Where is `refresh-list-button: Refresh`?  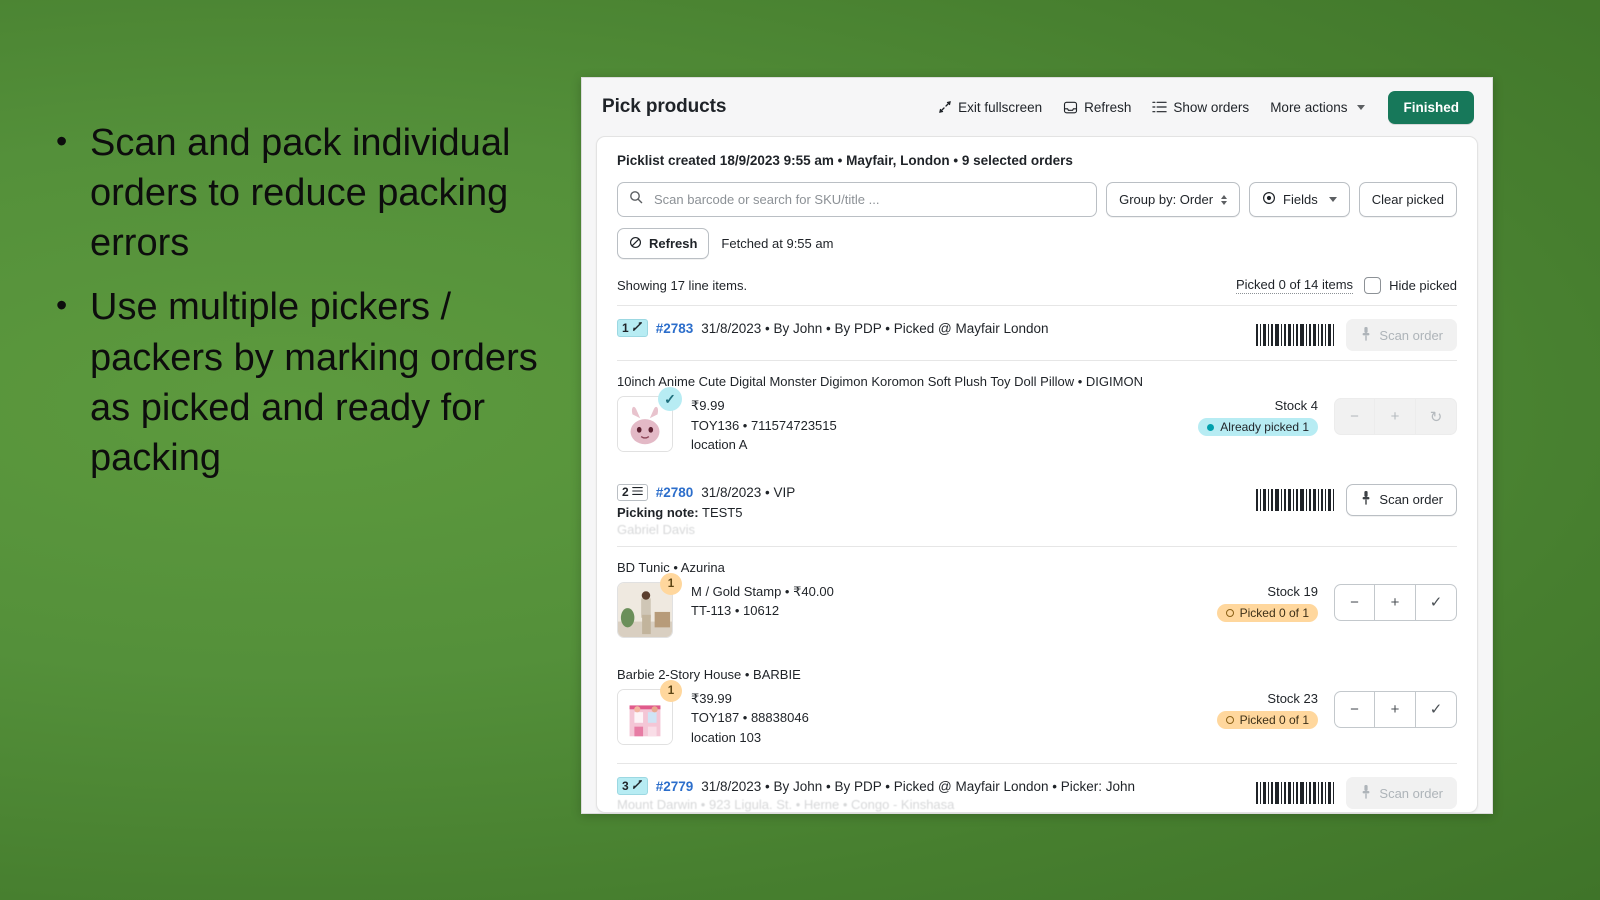
refresh-list-button: Refresh is located at coordinates (663, 243).